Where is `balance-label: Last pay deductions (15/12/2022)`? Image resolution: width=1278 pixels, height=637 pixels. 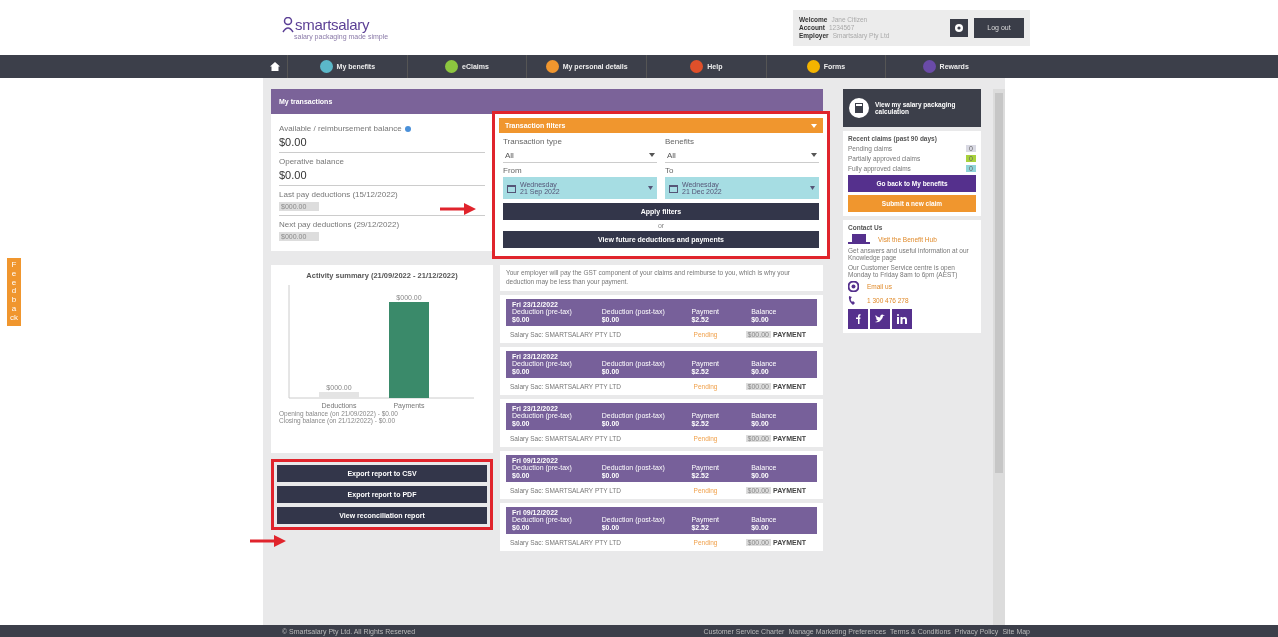 balance-label: Last pay deductions (15/12/2022) is located at coordinates (338, 194).